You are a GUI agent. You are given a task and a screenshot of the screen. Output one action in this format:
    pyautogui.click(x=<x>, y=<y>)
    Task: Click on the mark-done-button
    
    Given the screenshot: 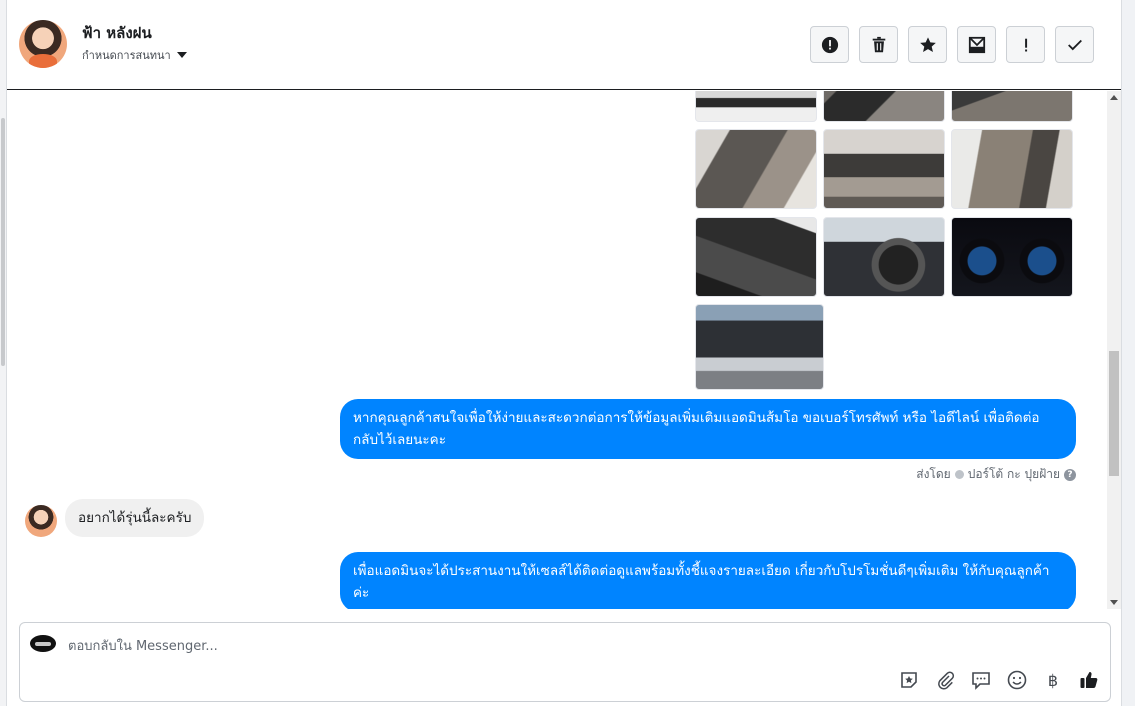 What is the action you would take?
    pyautogui.click(x=1074, y=44)
    